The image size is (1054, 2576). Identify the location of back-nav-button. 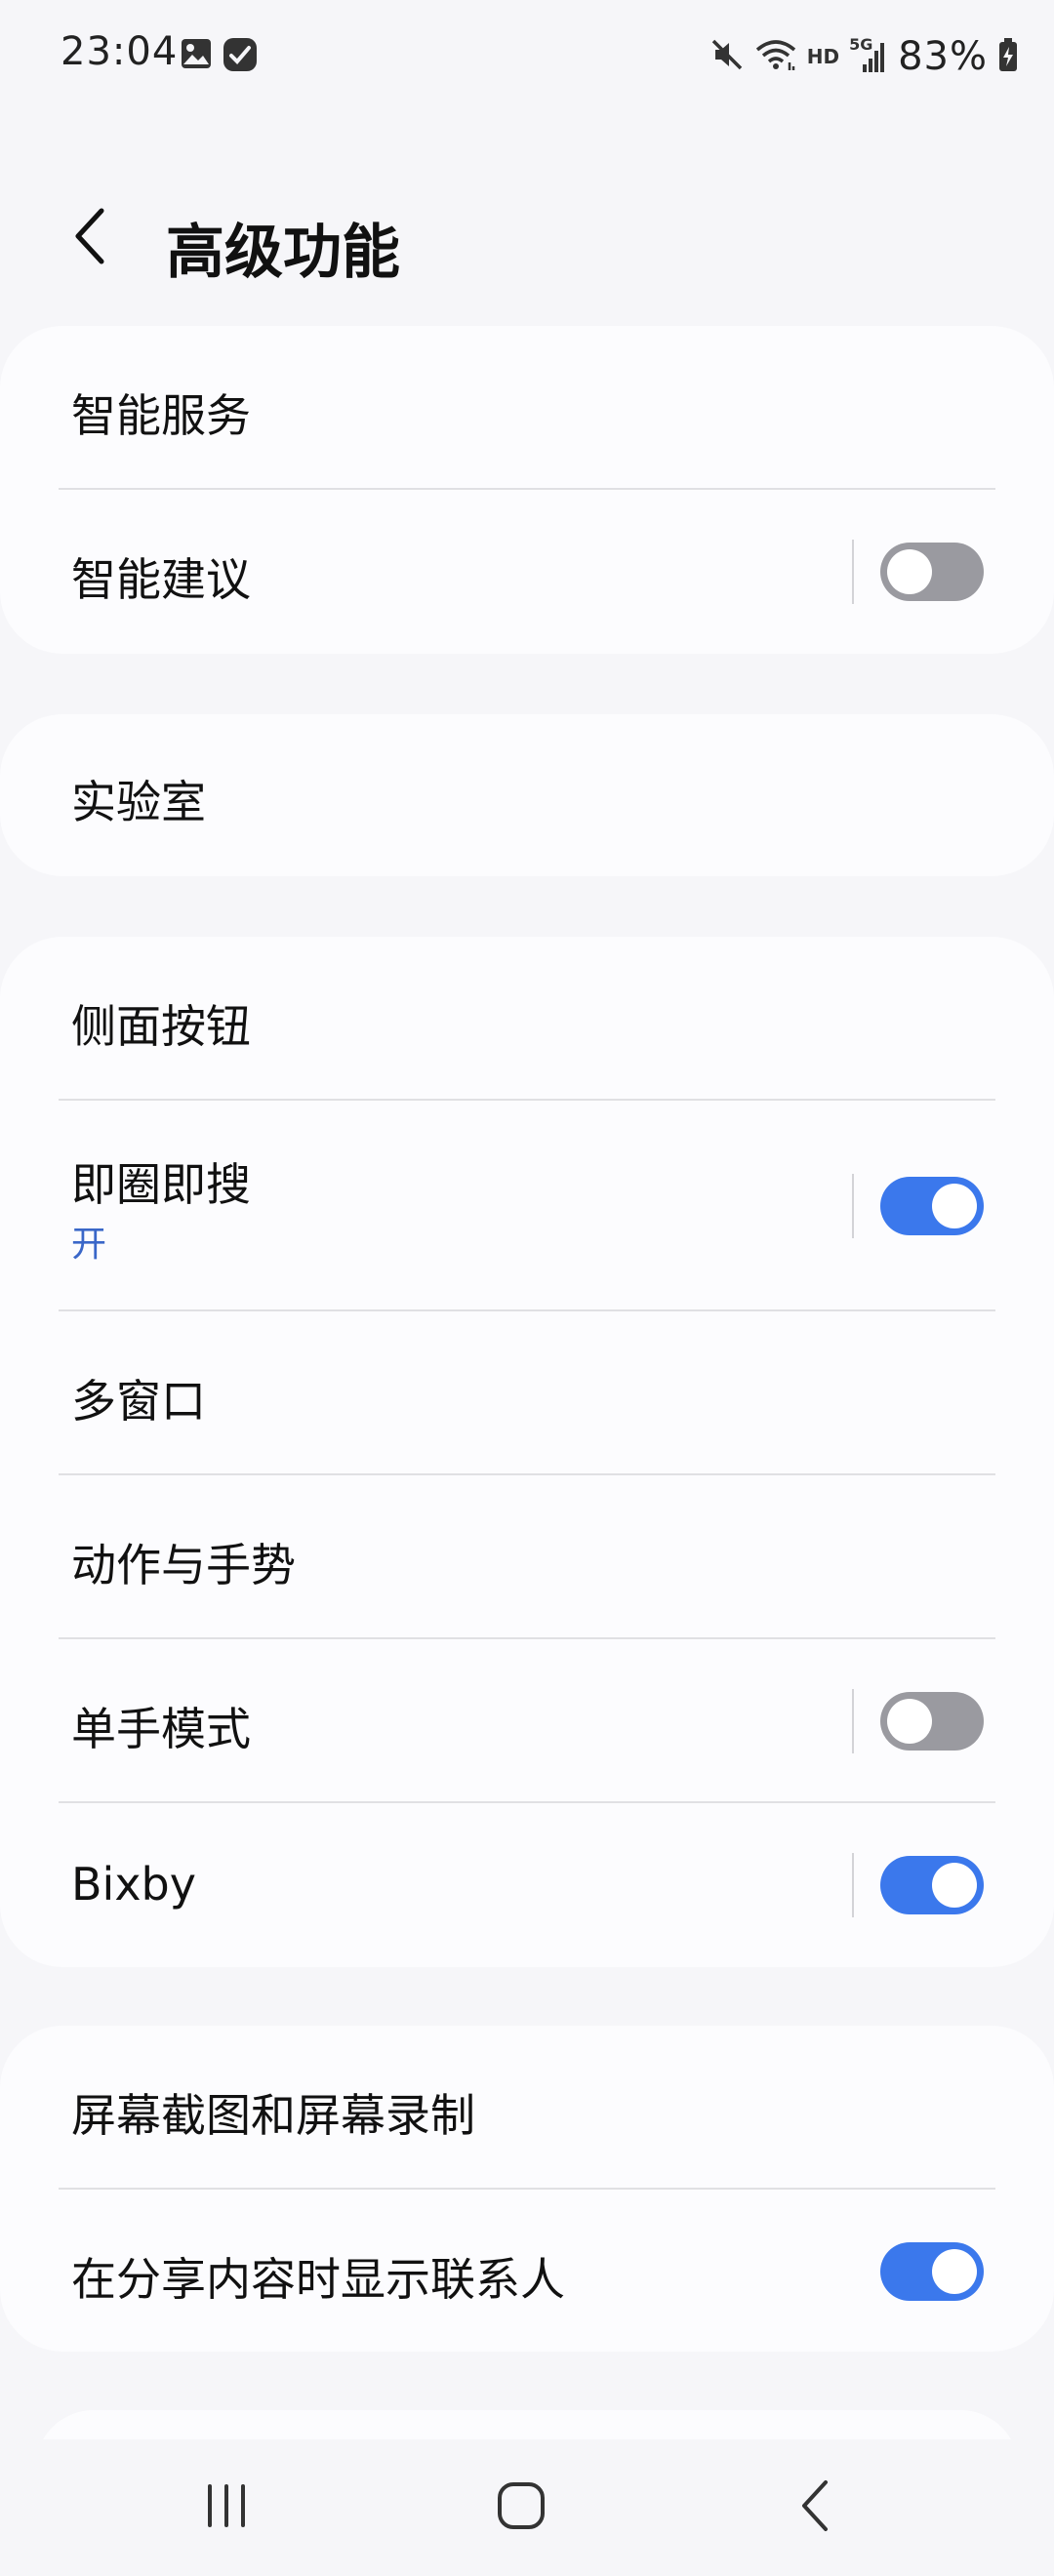
(815, 2508).